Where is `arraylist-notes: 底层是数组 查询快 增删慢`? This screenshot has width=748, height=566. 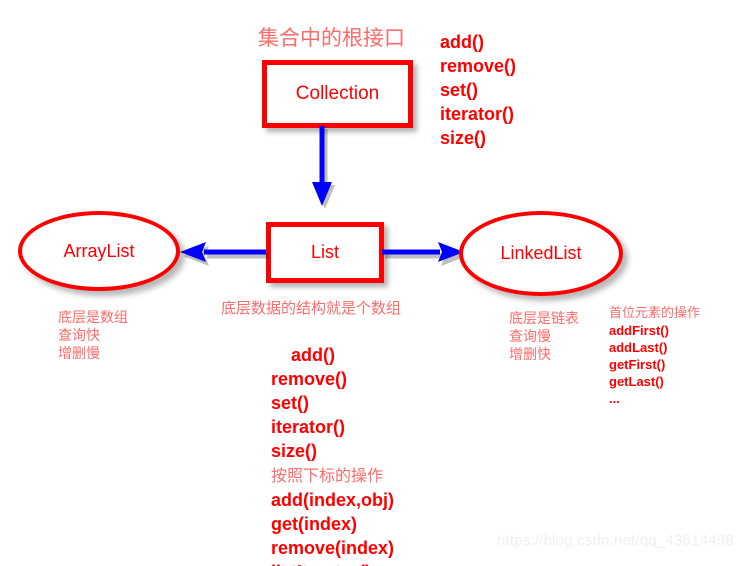 arraylist-notes: 底层是数组 查询快 增删慢 is located at coordinates (93, 336).